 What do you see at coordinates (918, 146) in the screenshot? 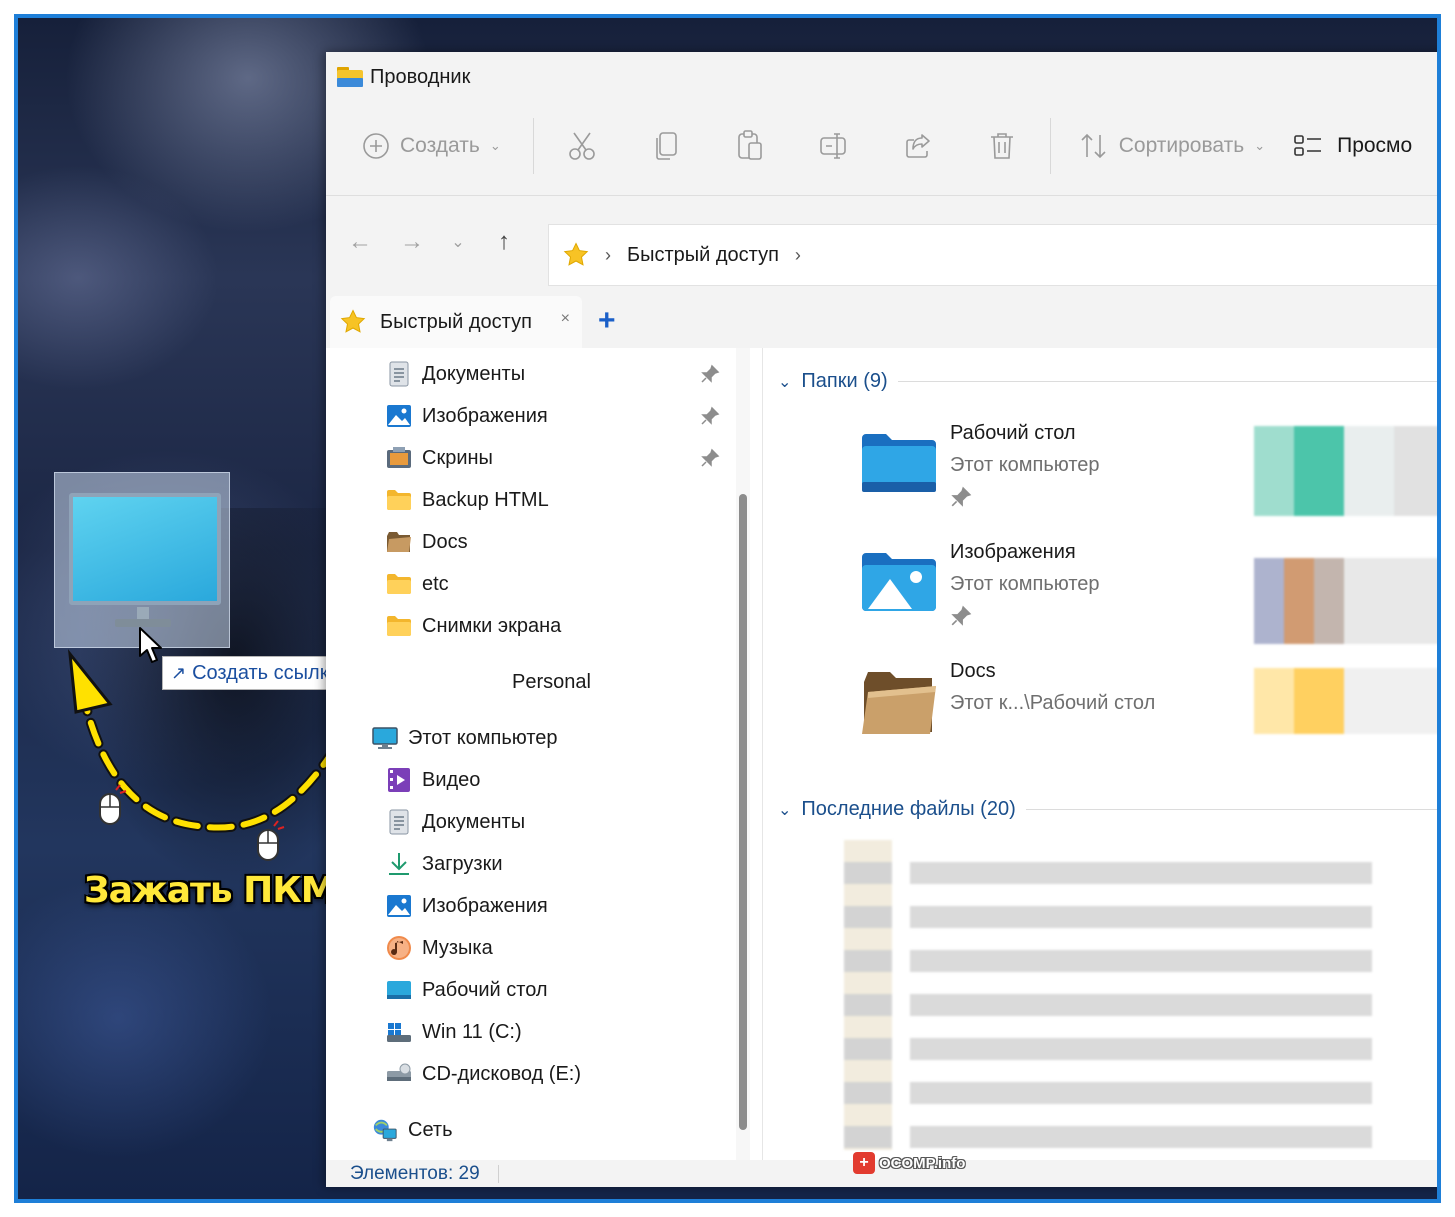
I see `share-button` at bounding box center [918, 146].